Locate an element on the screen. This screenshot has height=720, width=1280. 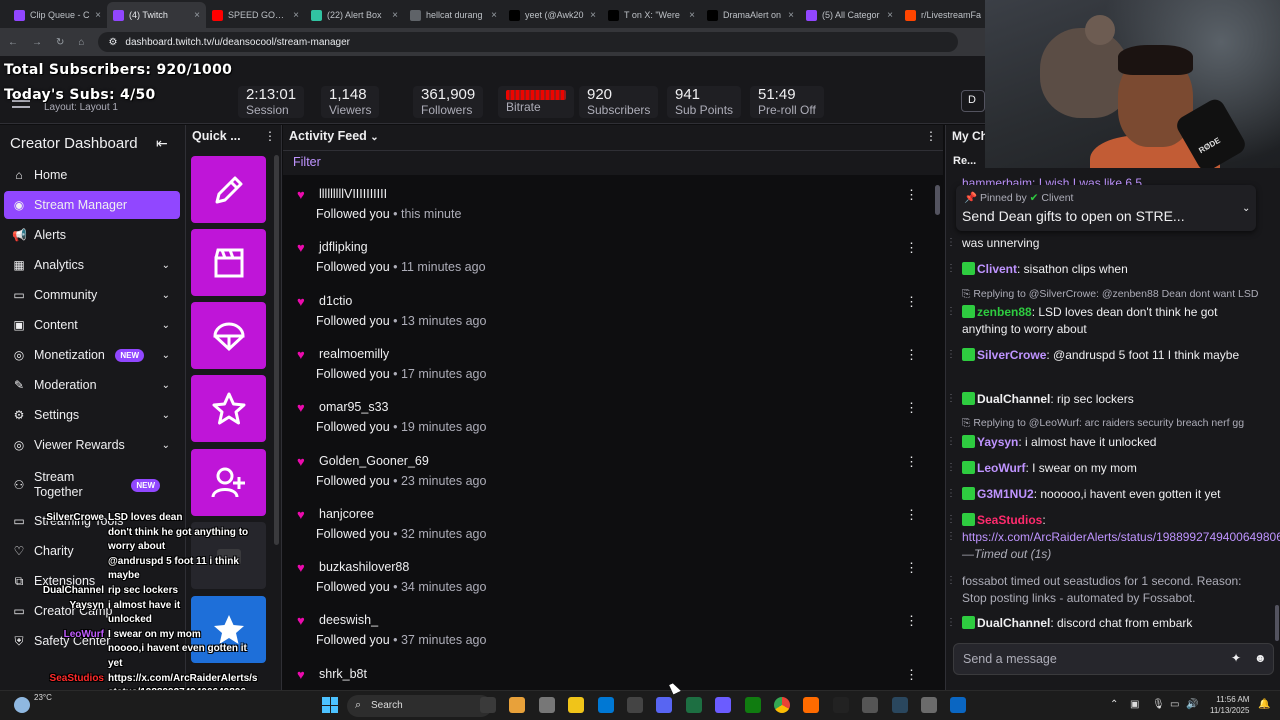
quick-actions-more-icon: ⋮ is located at coordinates (270, 136).